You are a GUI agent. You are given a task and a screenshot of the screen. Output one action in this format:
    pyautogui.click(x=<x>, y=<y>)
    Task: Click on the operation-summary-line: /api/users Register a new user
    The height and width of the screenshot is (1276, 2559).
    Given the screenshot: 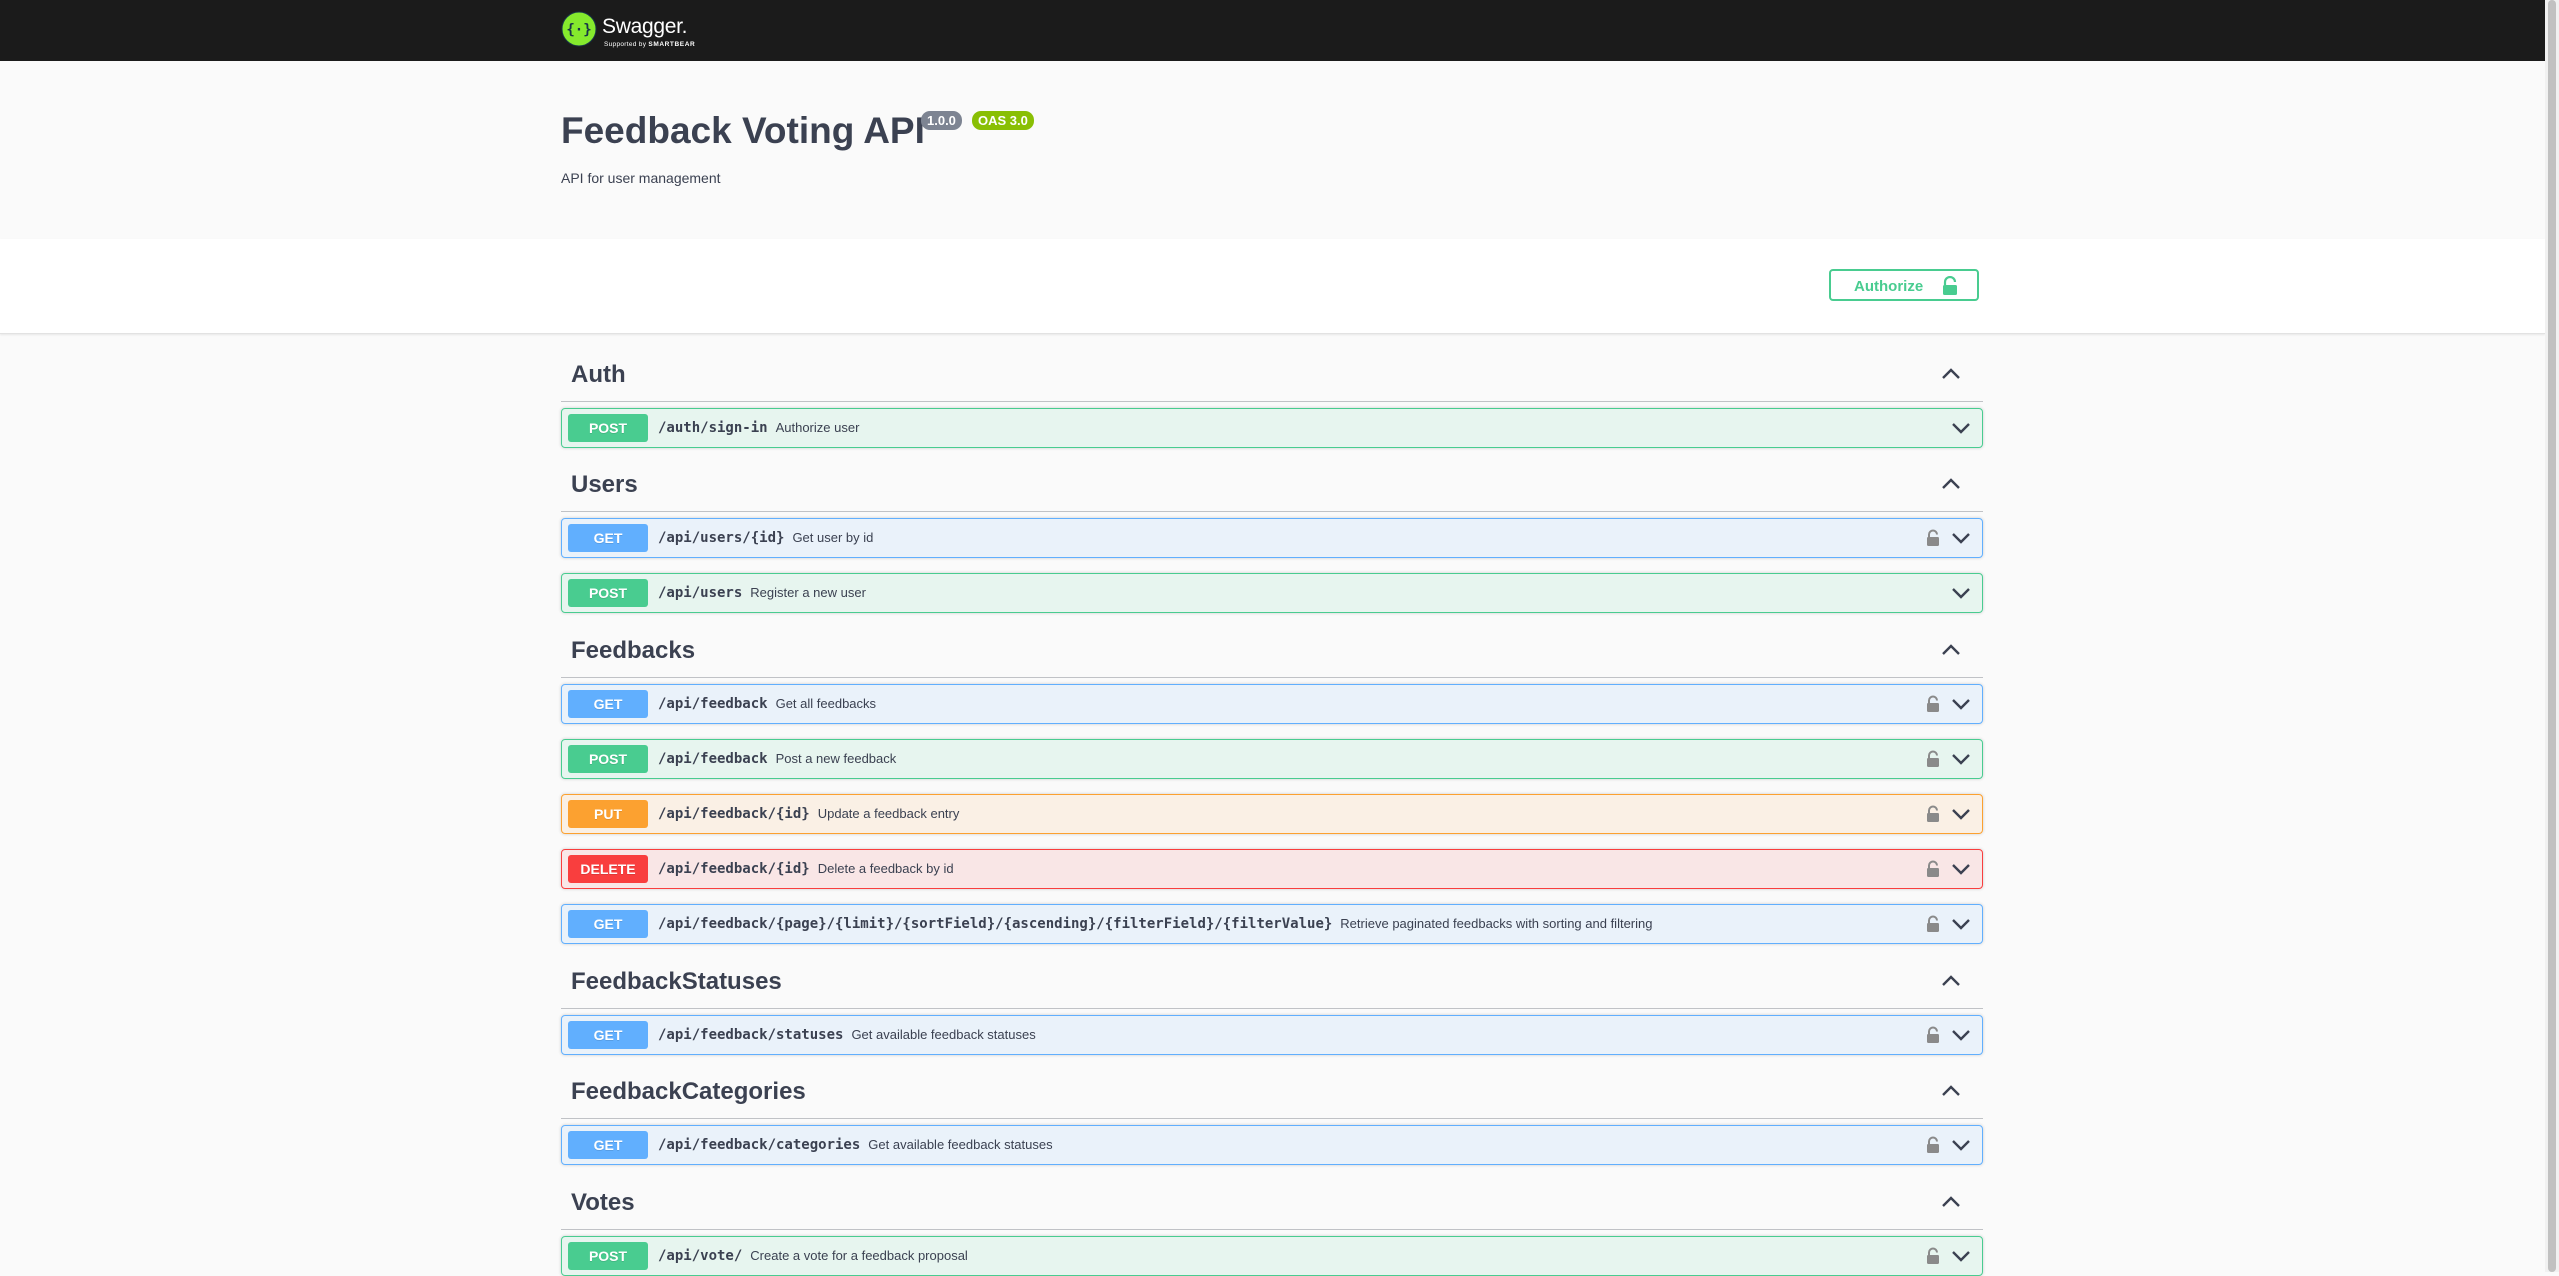 What is the action you would take?
    pyautogui.click(x=762, y=593)
    